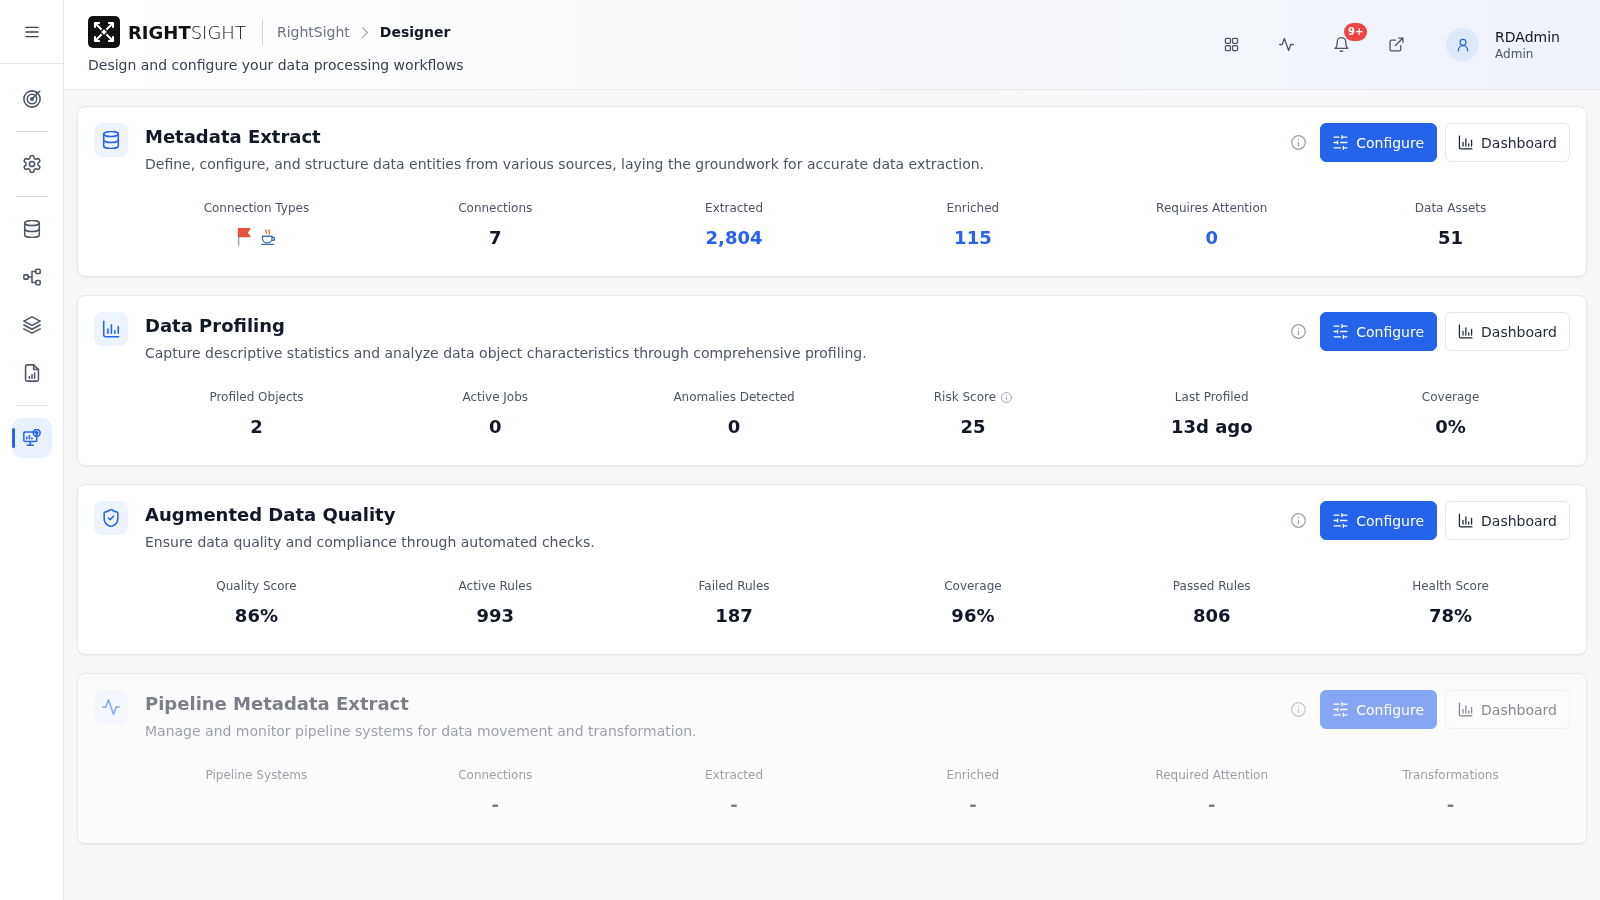  Describe the element at coordinates (187, 32) in the screenshot. I see `brand-name: RIGHTSIGHT` at that location.